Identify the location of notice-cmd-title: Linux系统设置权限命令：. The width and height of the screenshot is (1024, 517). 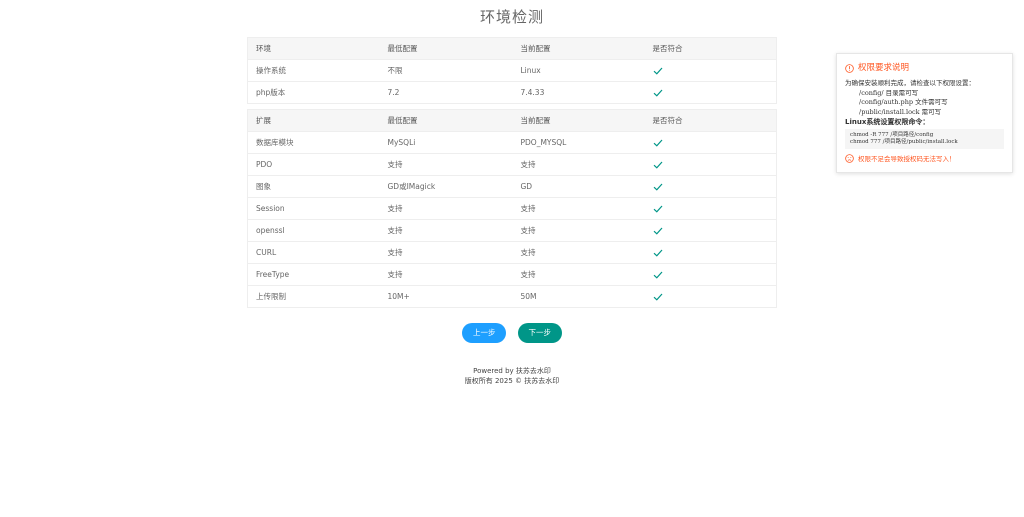
(887, 122).